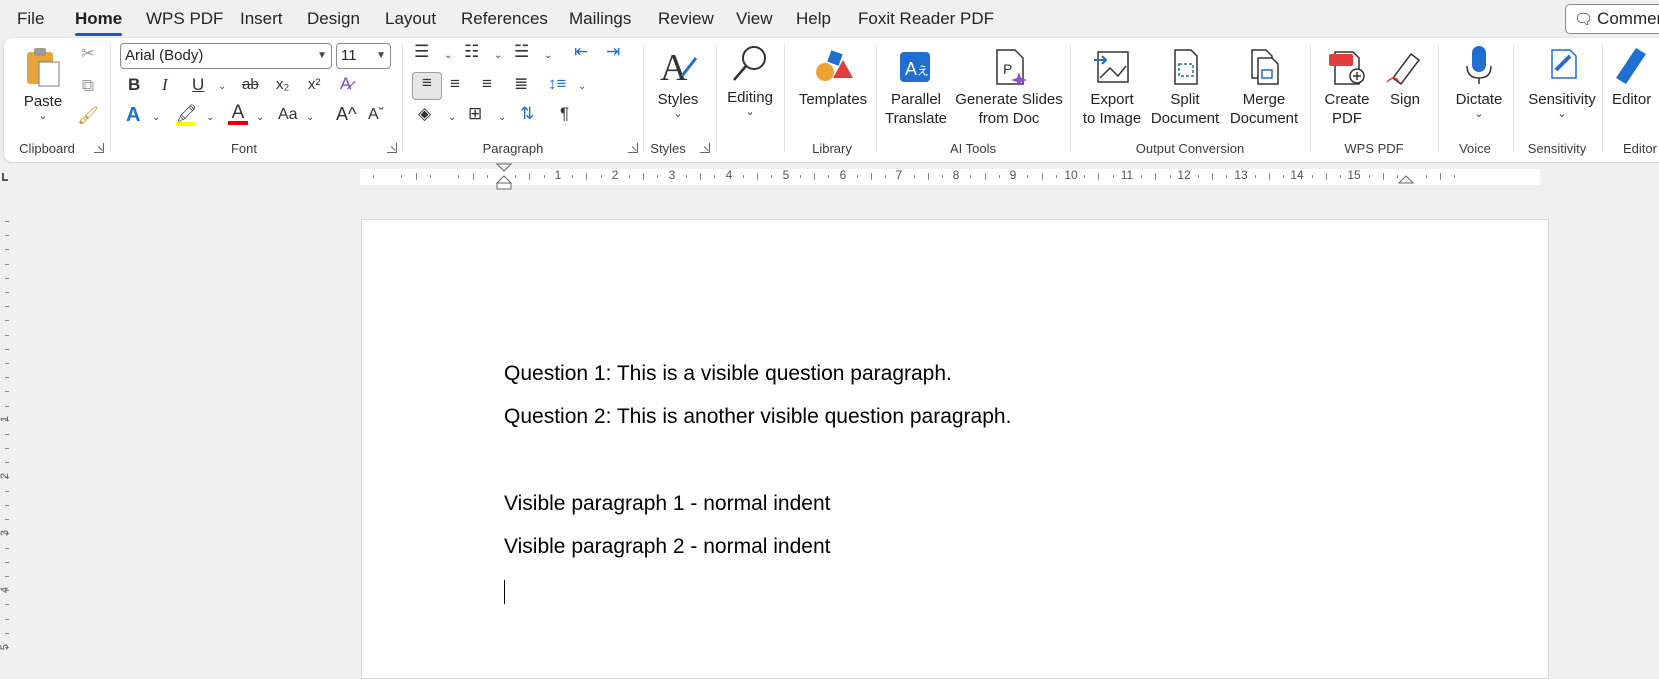 The width and height of the screenshot is (1659, 679). What do you see at coordinates (210, 117) in the screenshot?
I see `highlight-dropdown-icon: ⌄` at bounding box center [210, 117].